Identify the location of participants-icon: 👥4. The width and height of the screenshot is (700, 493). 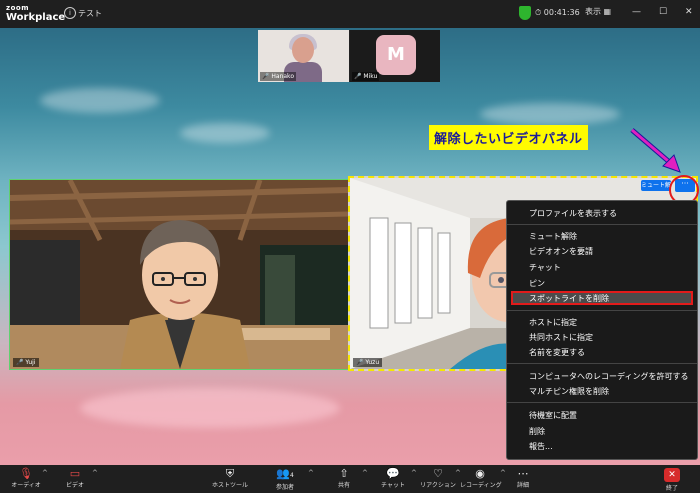
(285, 473).